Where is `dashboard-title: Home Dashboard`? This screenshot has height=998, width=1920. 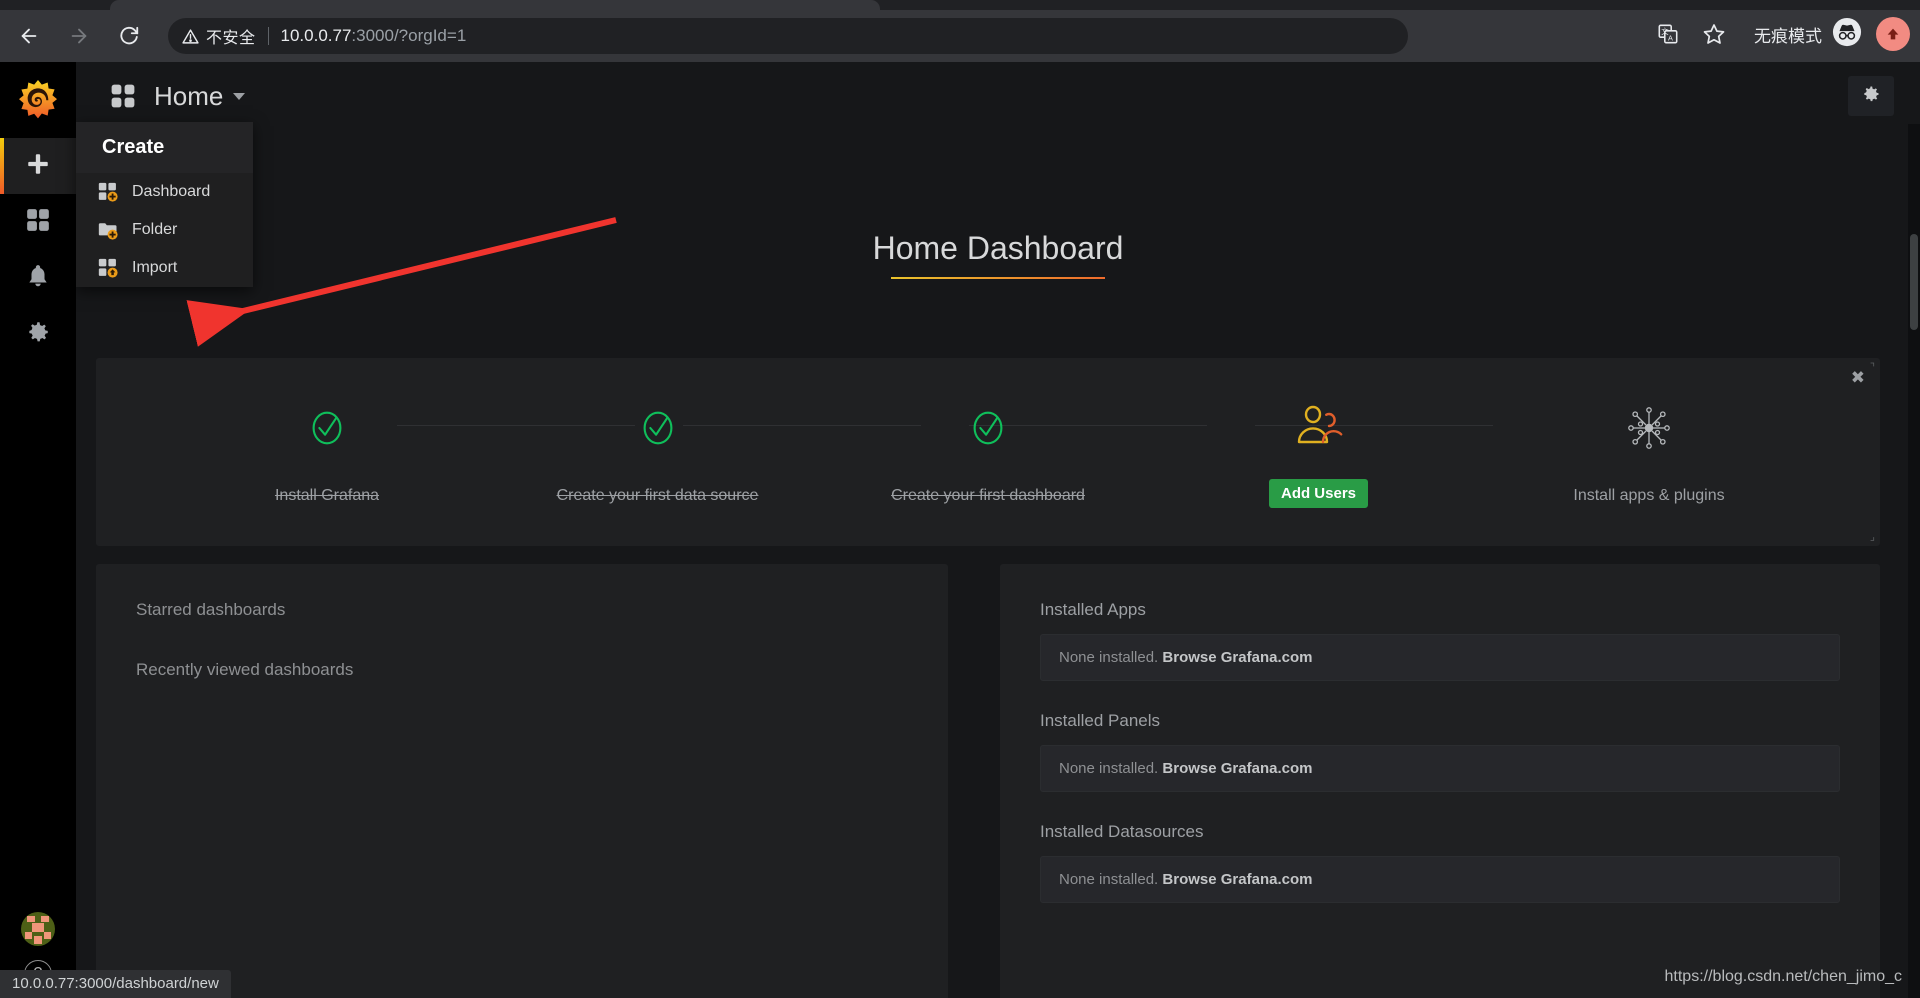 dashboard-title: Home Dashboard is located at coordinates (998, 248).